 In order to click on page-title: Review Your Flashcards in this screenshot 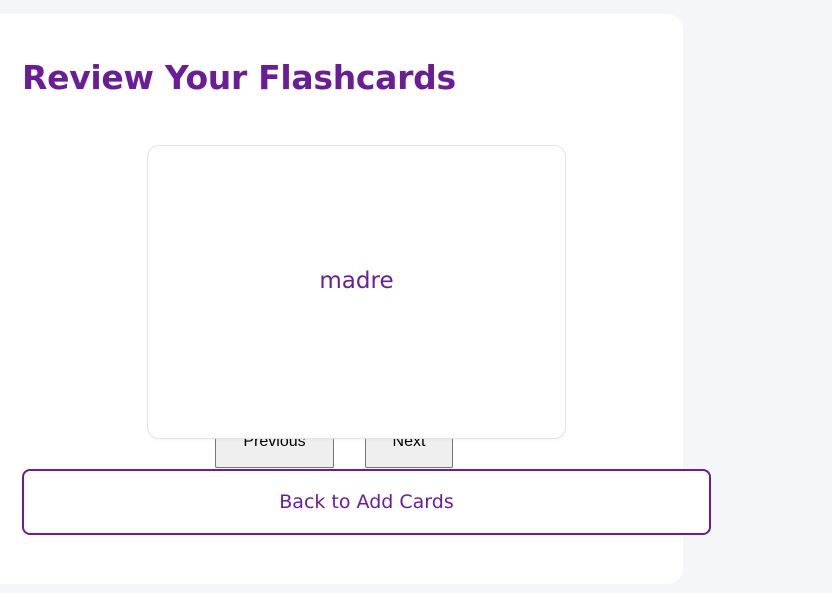, I will do `click(239, 77)`.